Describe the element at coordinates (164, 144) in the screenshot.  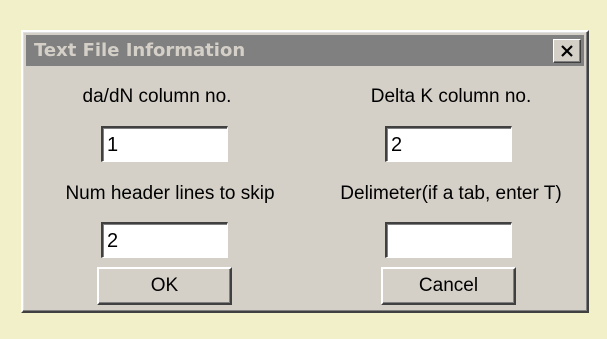
I see `dadn-column-input` at that location.